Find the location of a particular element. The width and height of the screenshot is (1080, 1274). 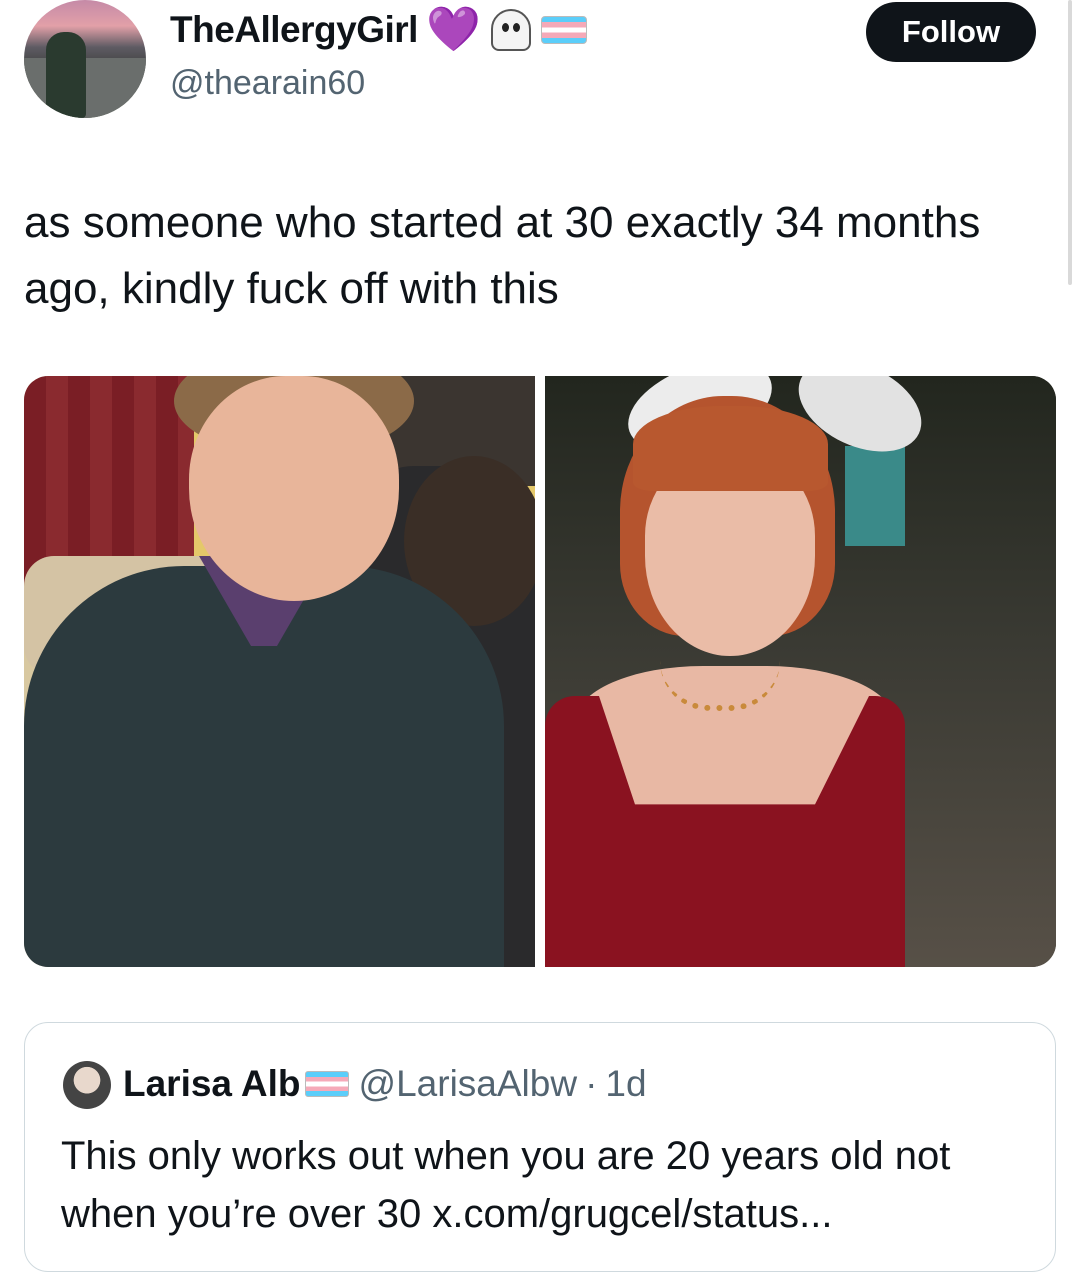

face is located at coordinates (294, 488).